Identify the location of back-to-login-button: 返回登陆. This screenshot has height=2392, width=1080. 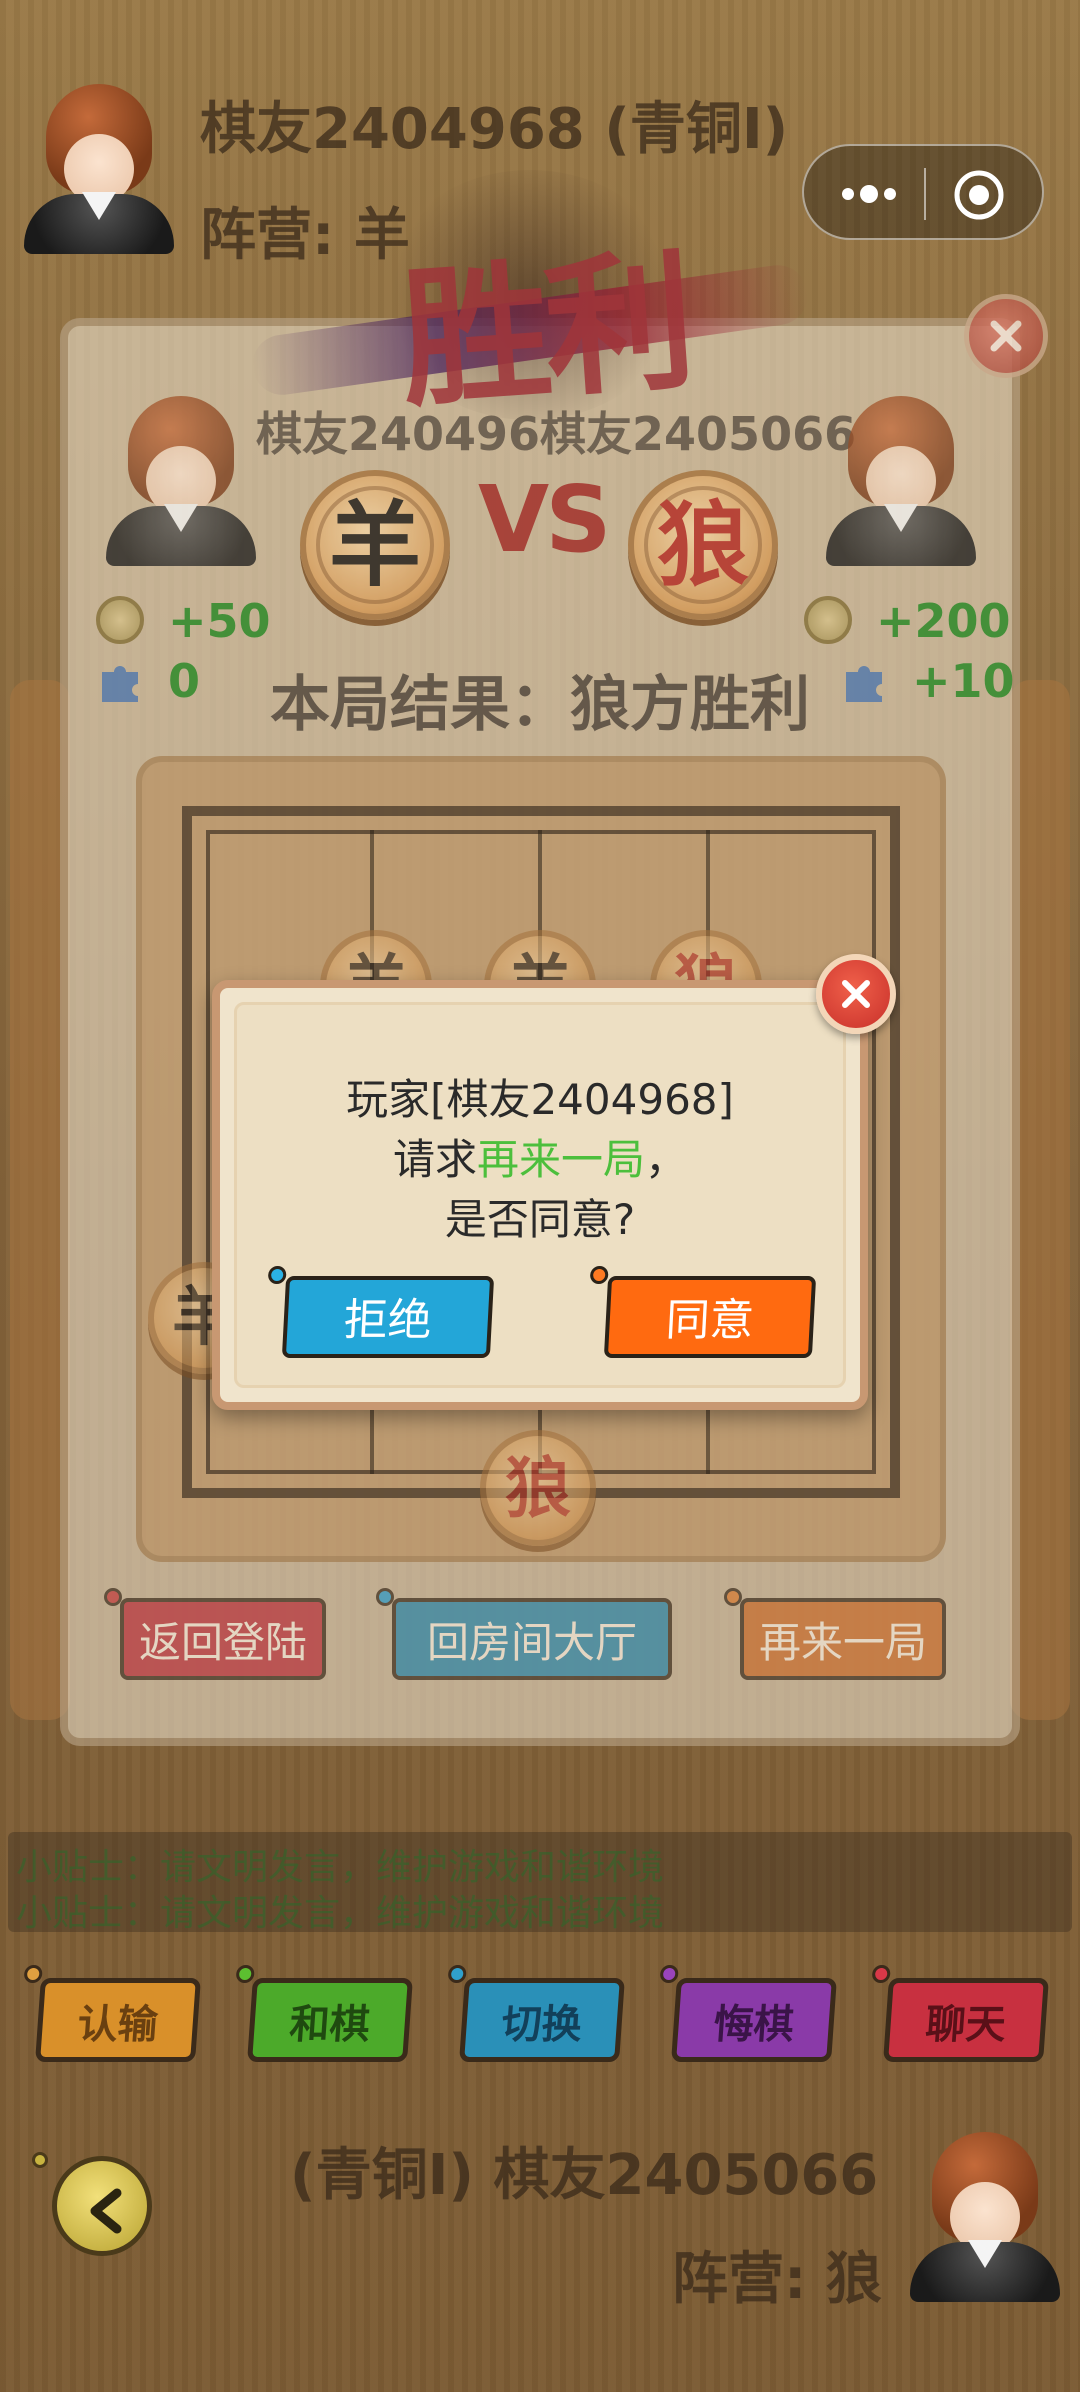
(215, 1634).